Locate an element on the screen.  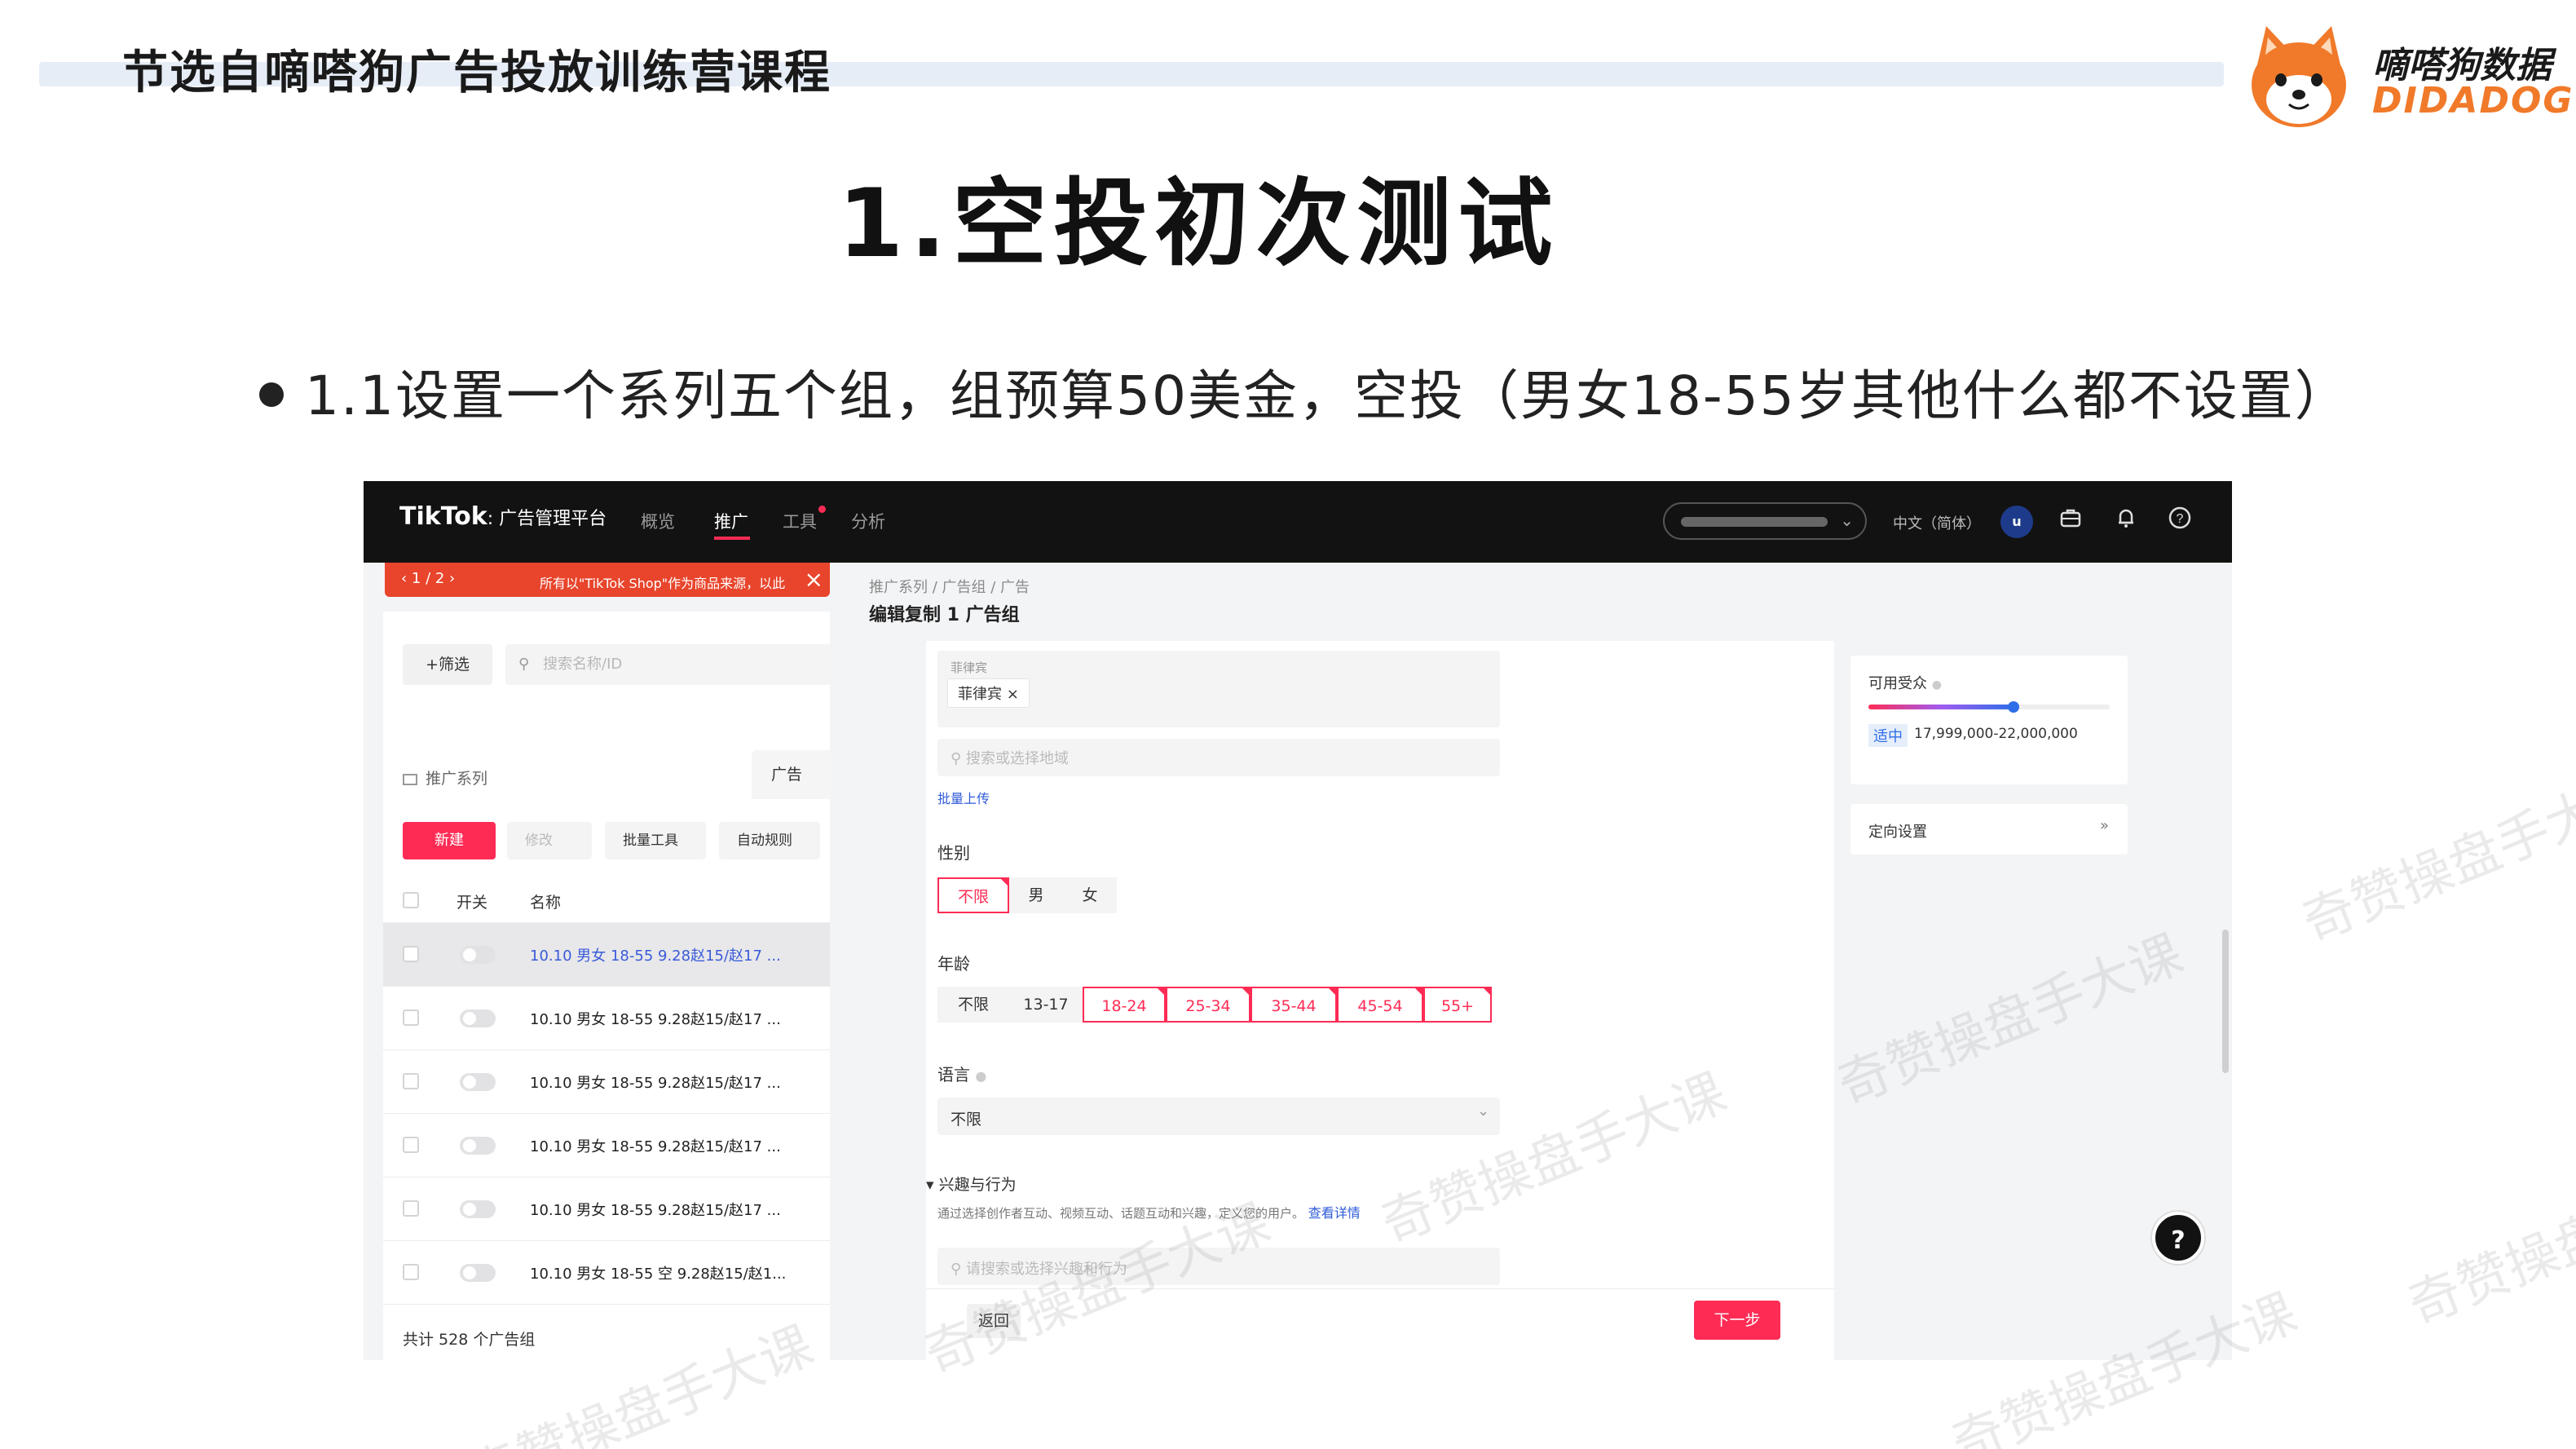
audience-label-text: 可用受众 is located at coordinates (1897, 683).